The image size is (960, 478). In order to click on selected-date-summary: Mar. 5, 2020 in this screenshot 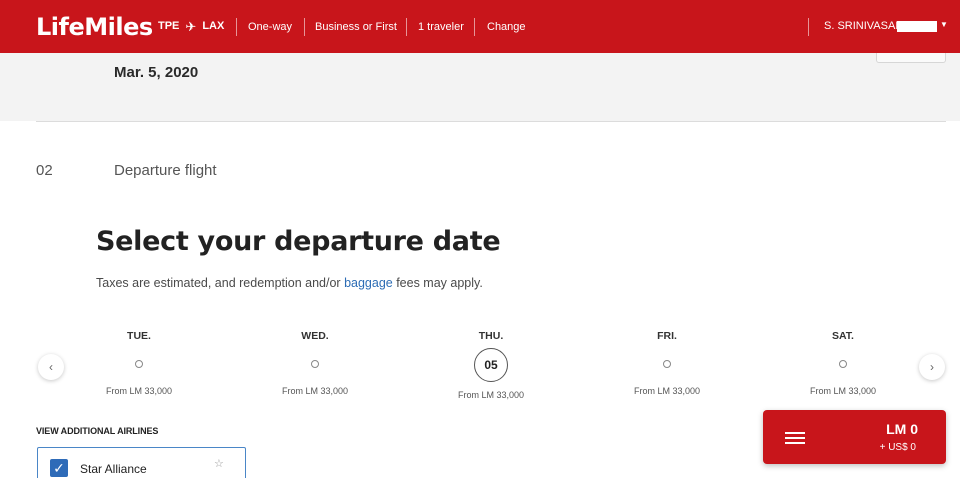, I will do `click(156, 72)`.